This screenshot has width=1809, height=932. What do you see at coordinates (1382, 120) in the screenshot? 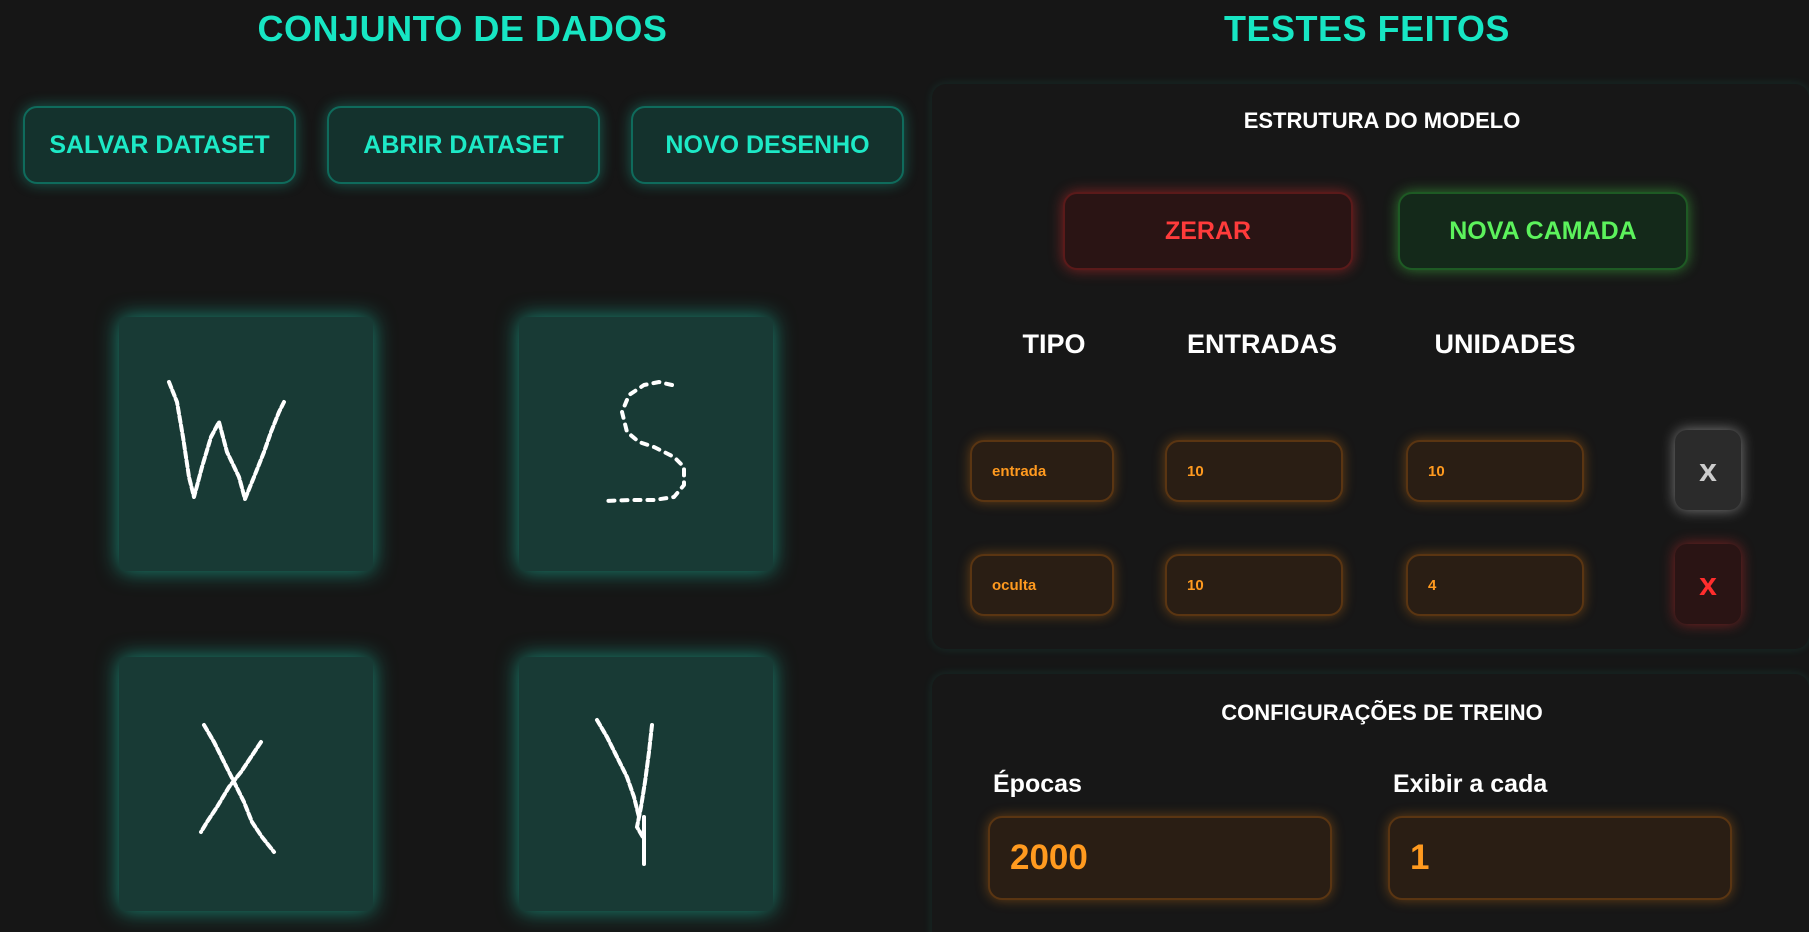
I see `model-structure-title: ESTRUTURA DO MODELO` at bounding box center [1382, 120].